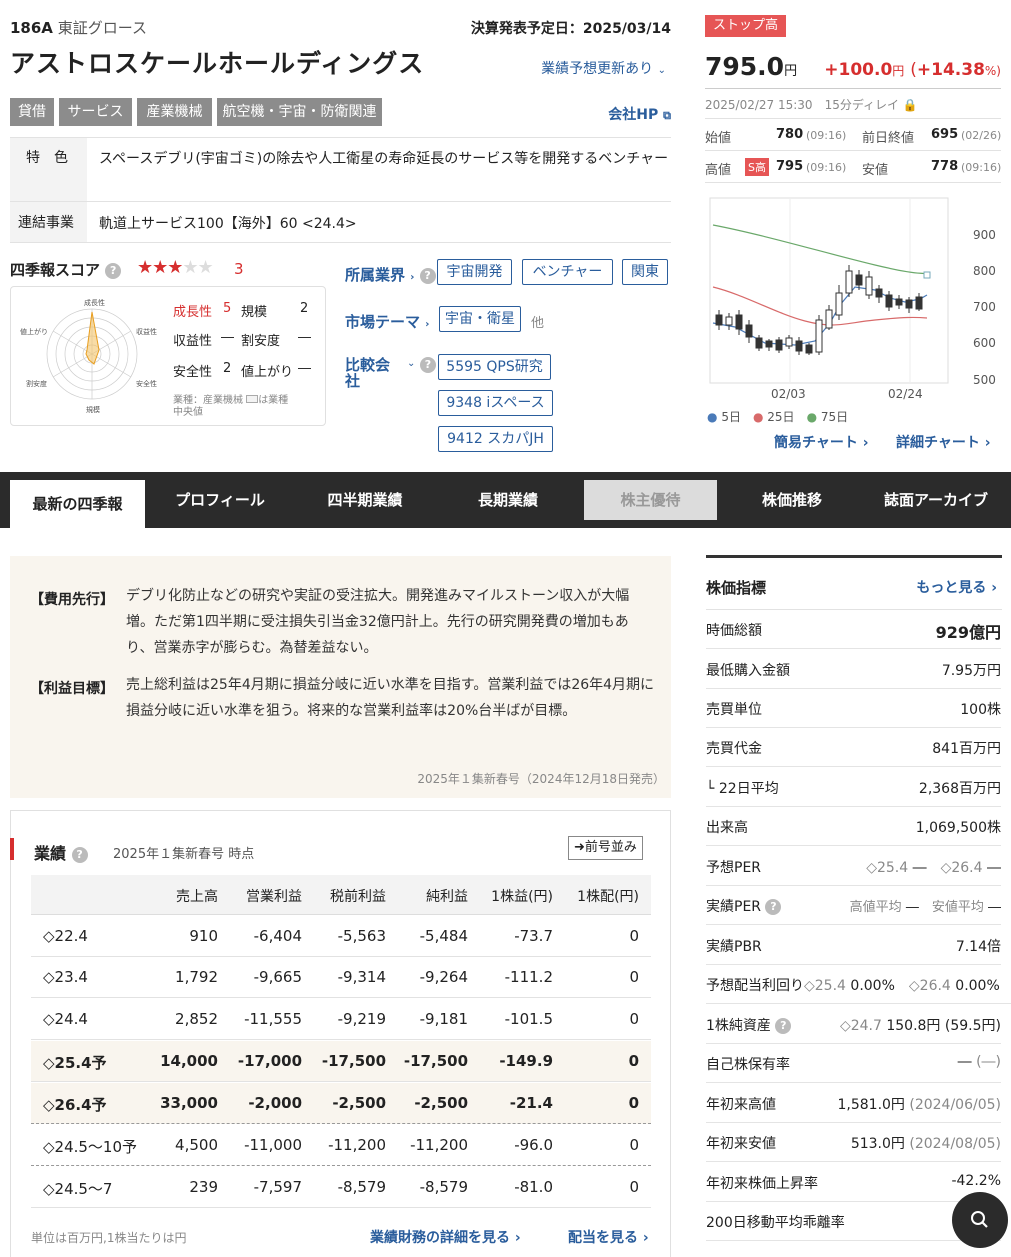 This screenshot has width=1011, height=1257. I want to click on prev-close-label: 前日終値, so click(888, 138).